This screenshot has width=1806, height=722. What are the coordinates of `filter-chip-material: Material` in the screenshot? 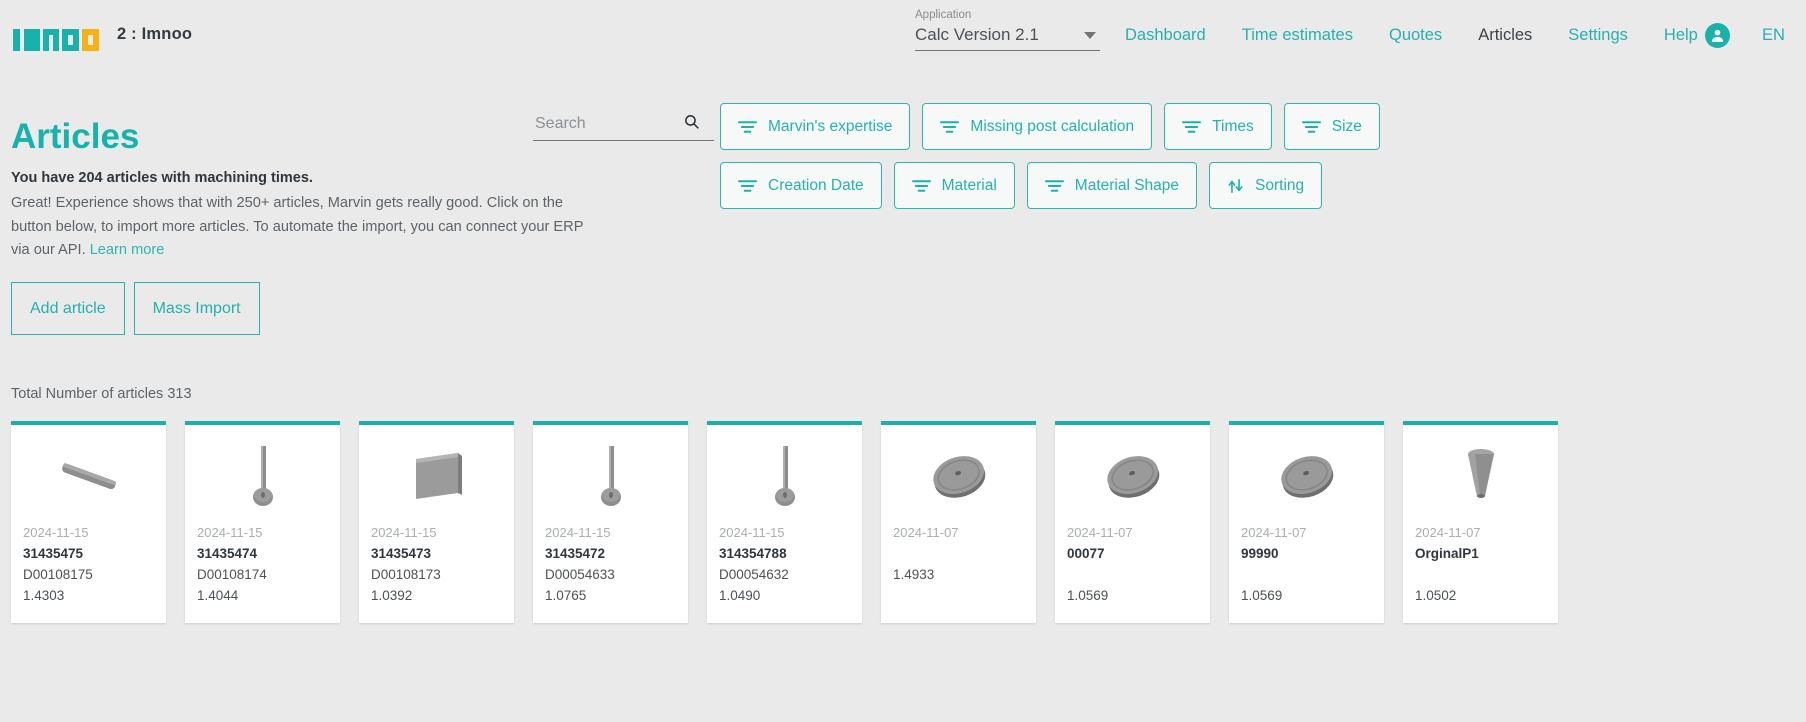 It's located at (954, 185).